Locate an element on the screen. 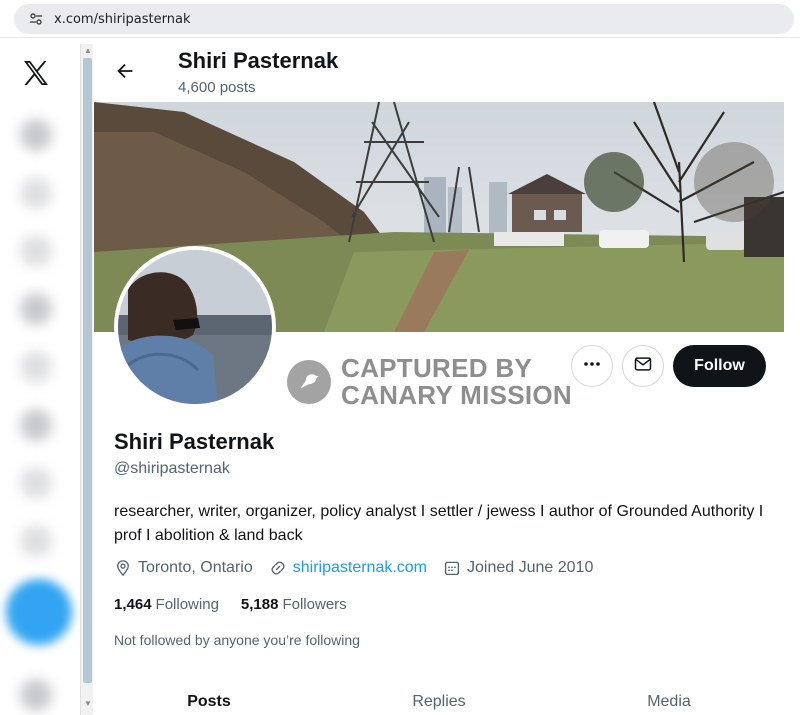 This screenshot has width=800, height=715. mail-icon is located at coordinates (643, 366).